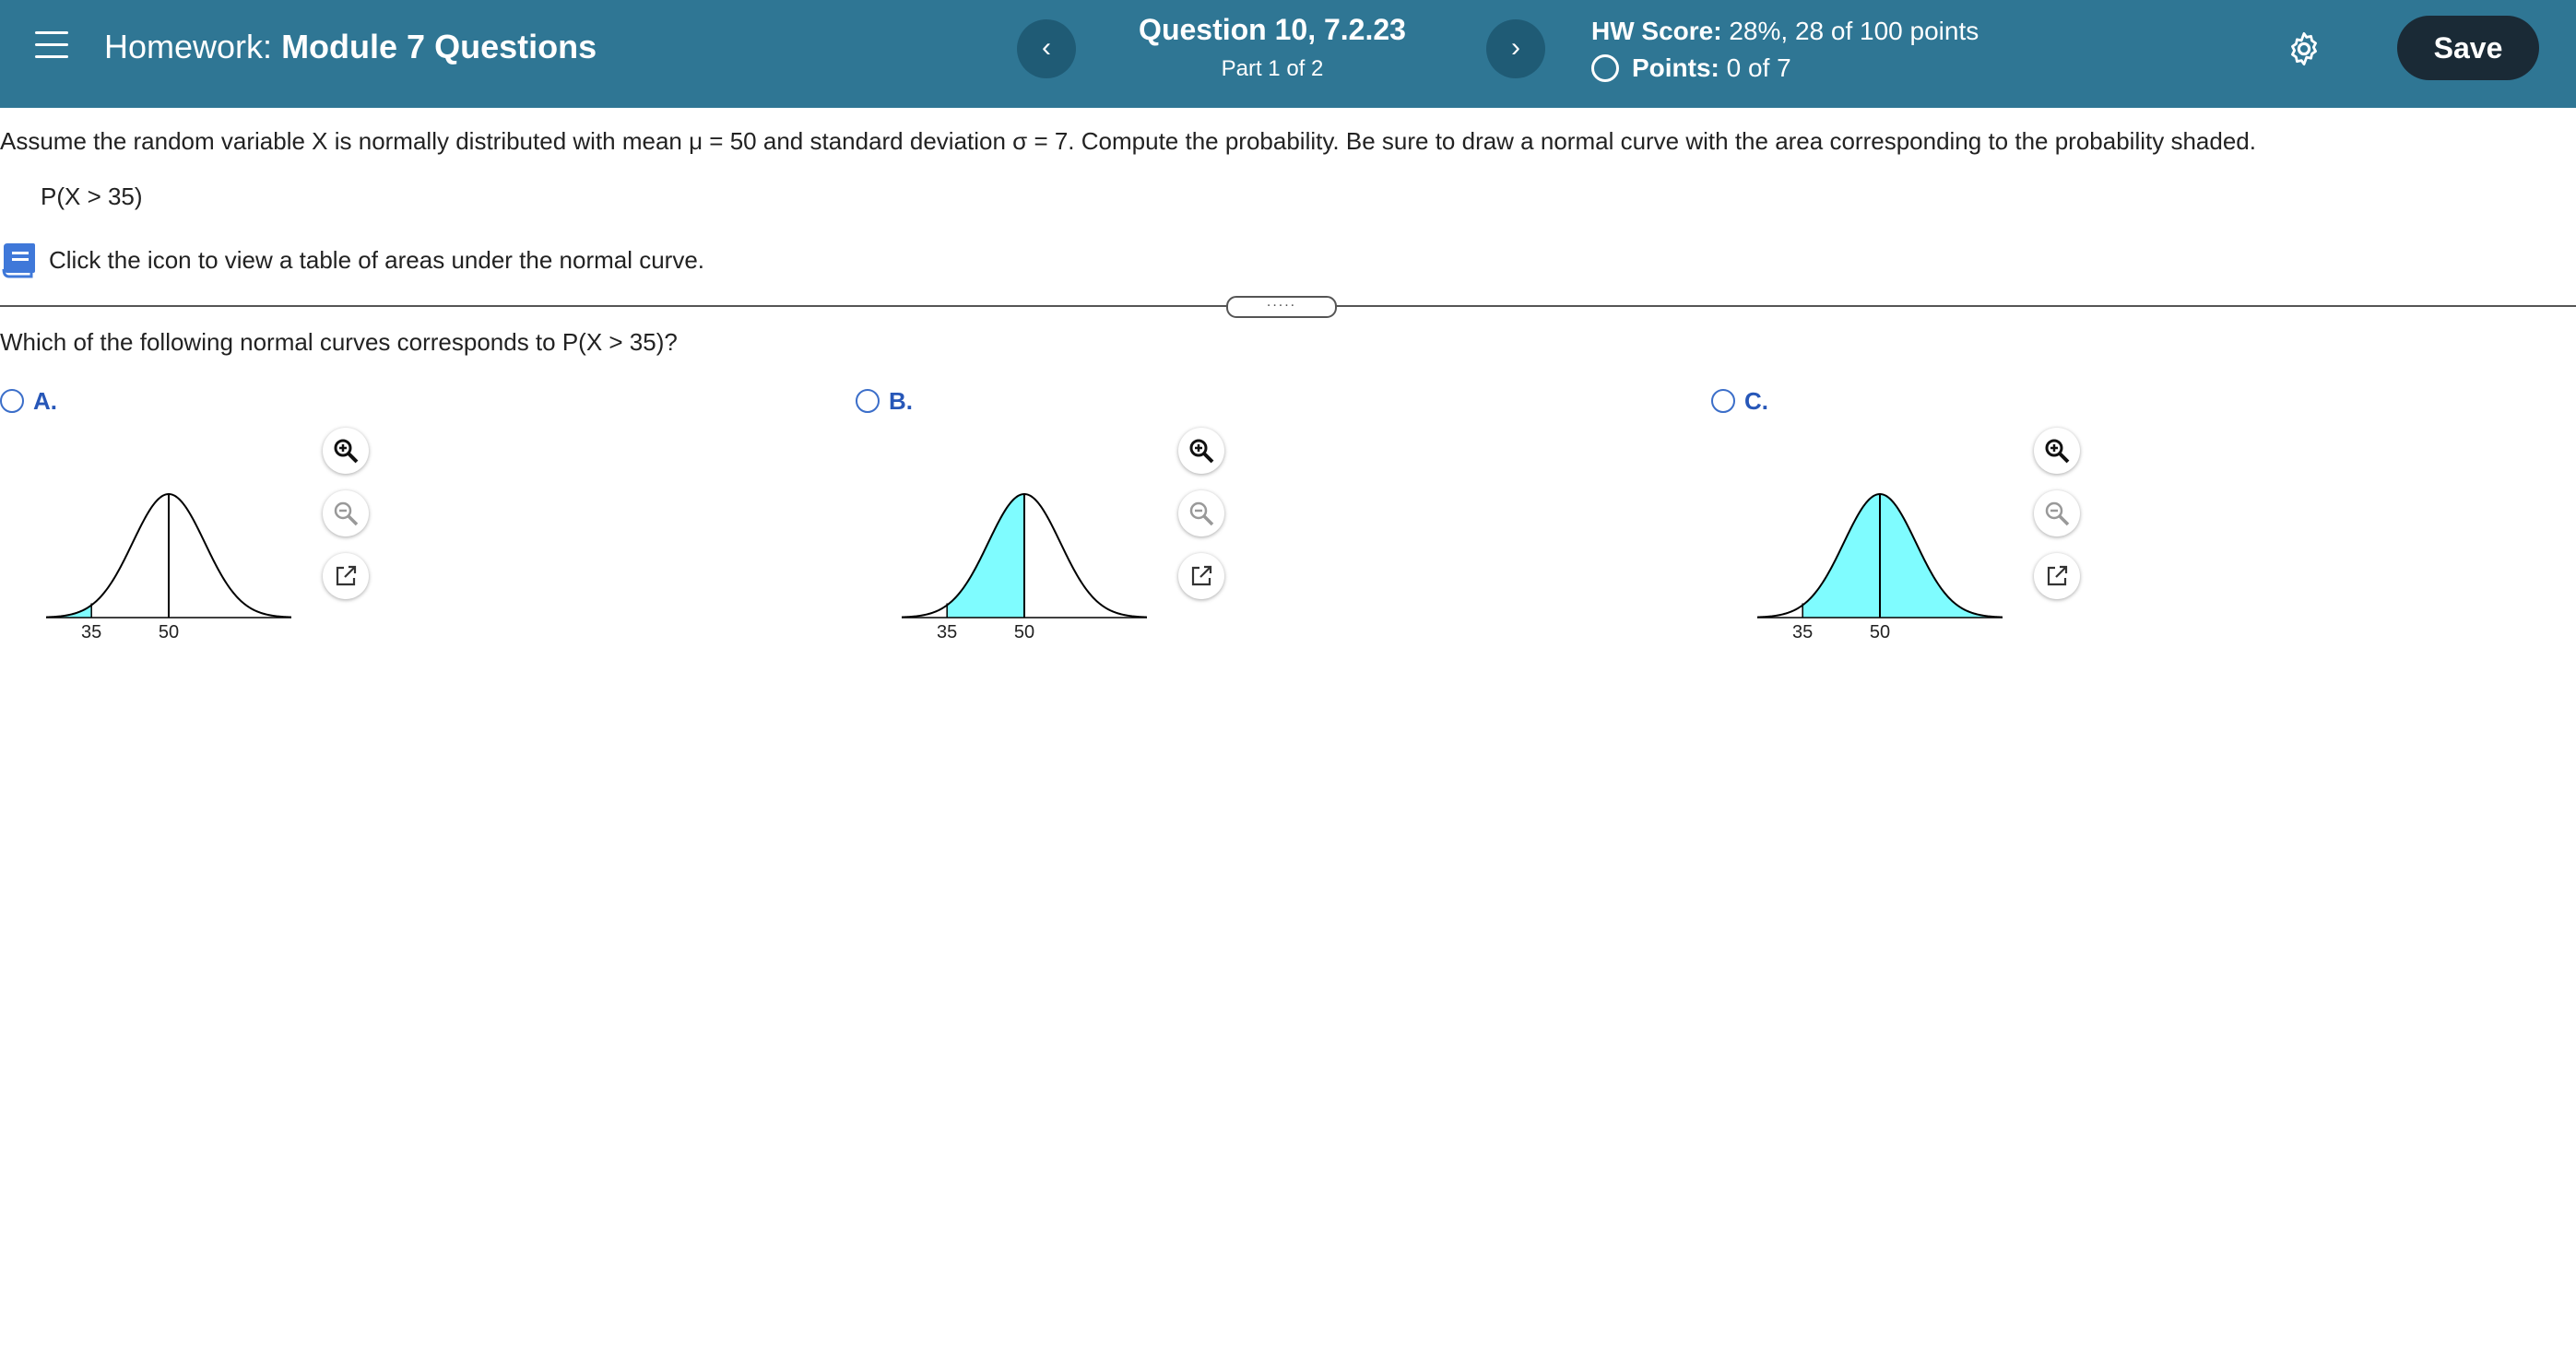 Image resolution: width=2576 pixels, height=1355 pixels. What do you see at coordinates (12, 401) in the screenshot?
I see `radio-option-a` at bounding box center [12, 401].